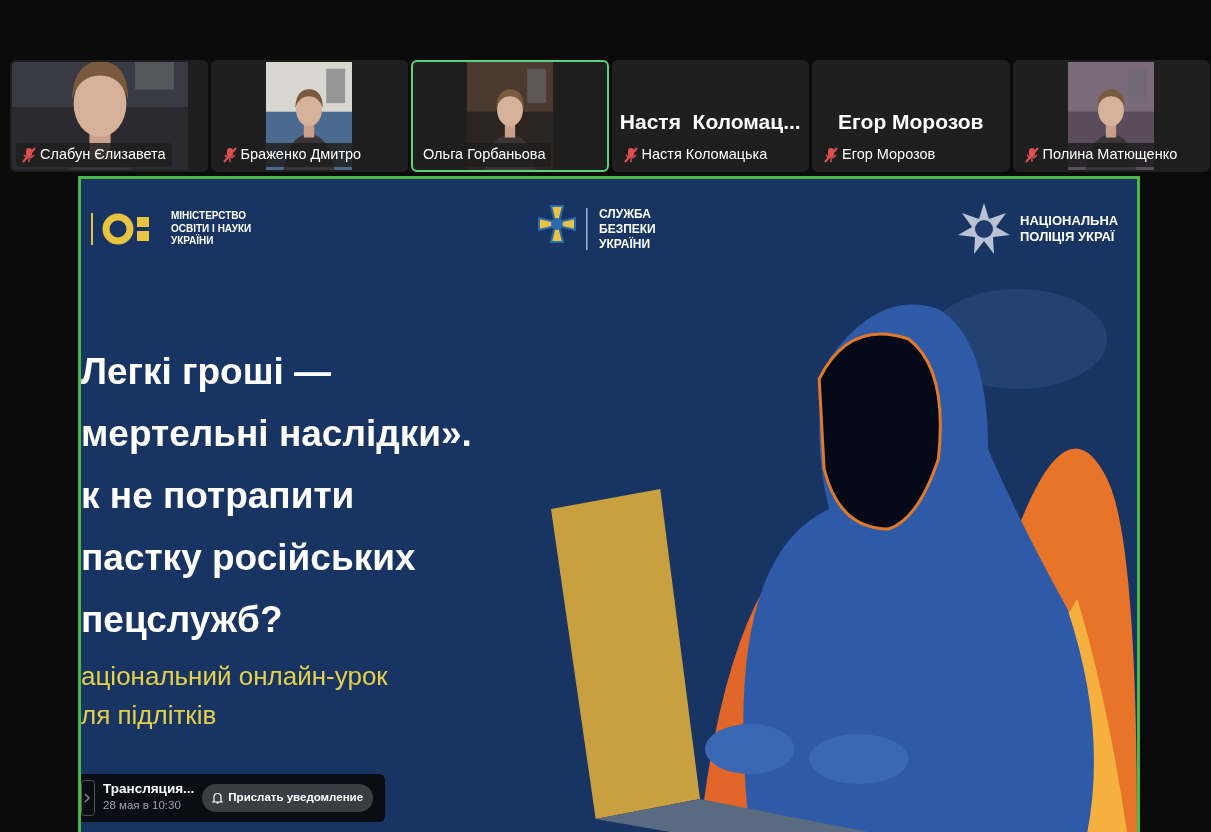 Image resolution: width=1211 pixels, height=832 pixels. I want to click on participant-name: Полина Матющенко, so click(1110, 155).